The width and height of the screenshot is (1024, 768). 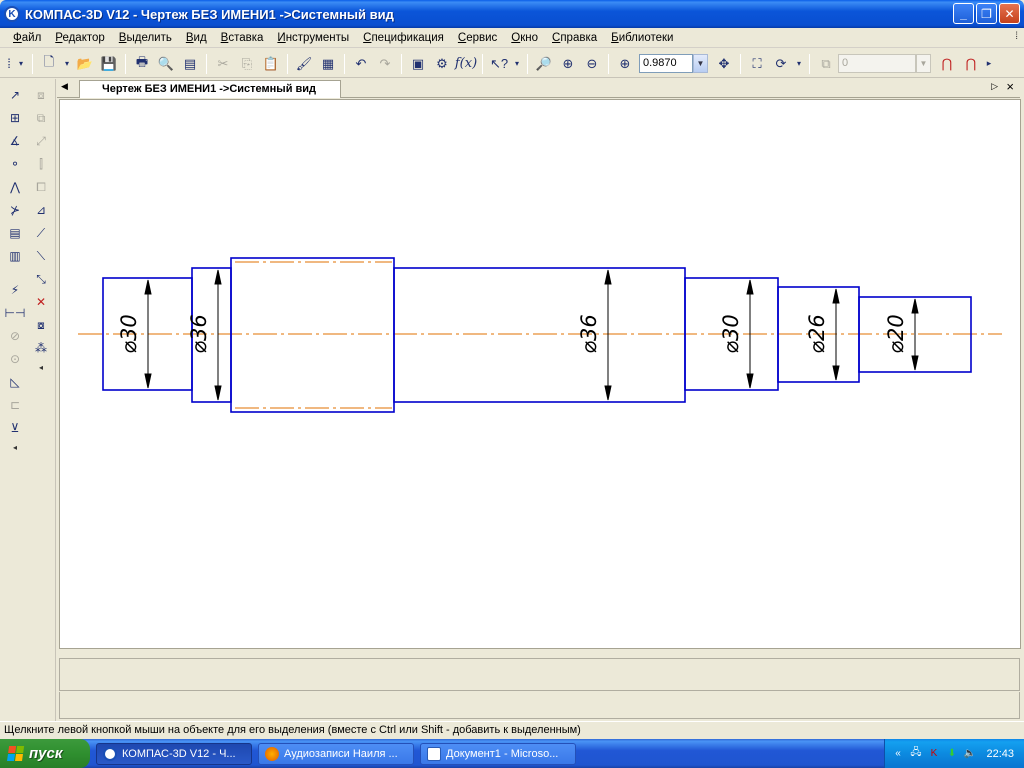 What do you see at coordinates (15, 447) in the screenshot?
I see `panel-more-icon: ◂` at bounding box center [15, 447].